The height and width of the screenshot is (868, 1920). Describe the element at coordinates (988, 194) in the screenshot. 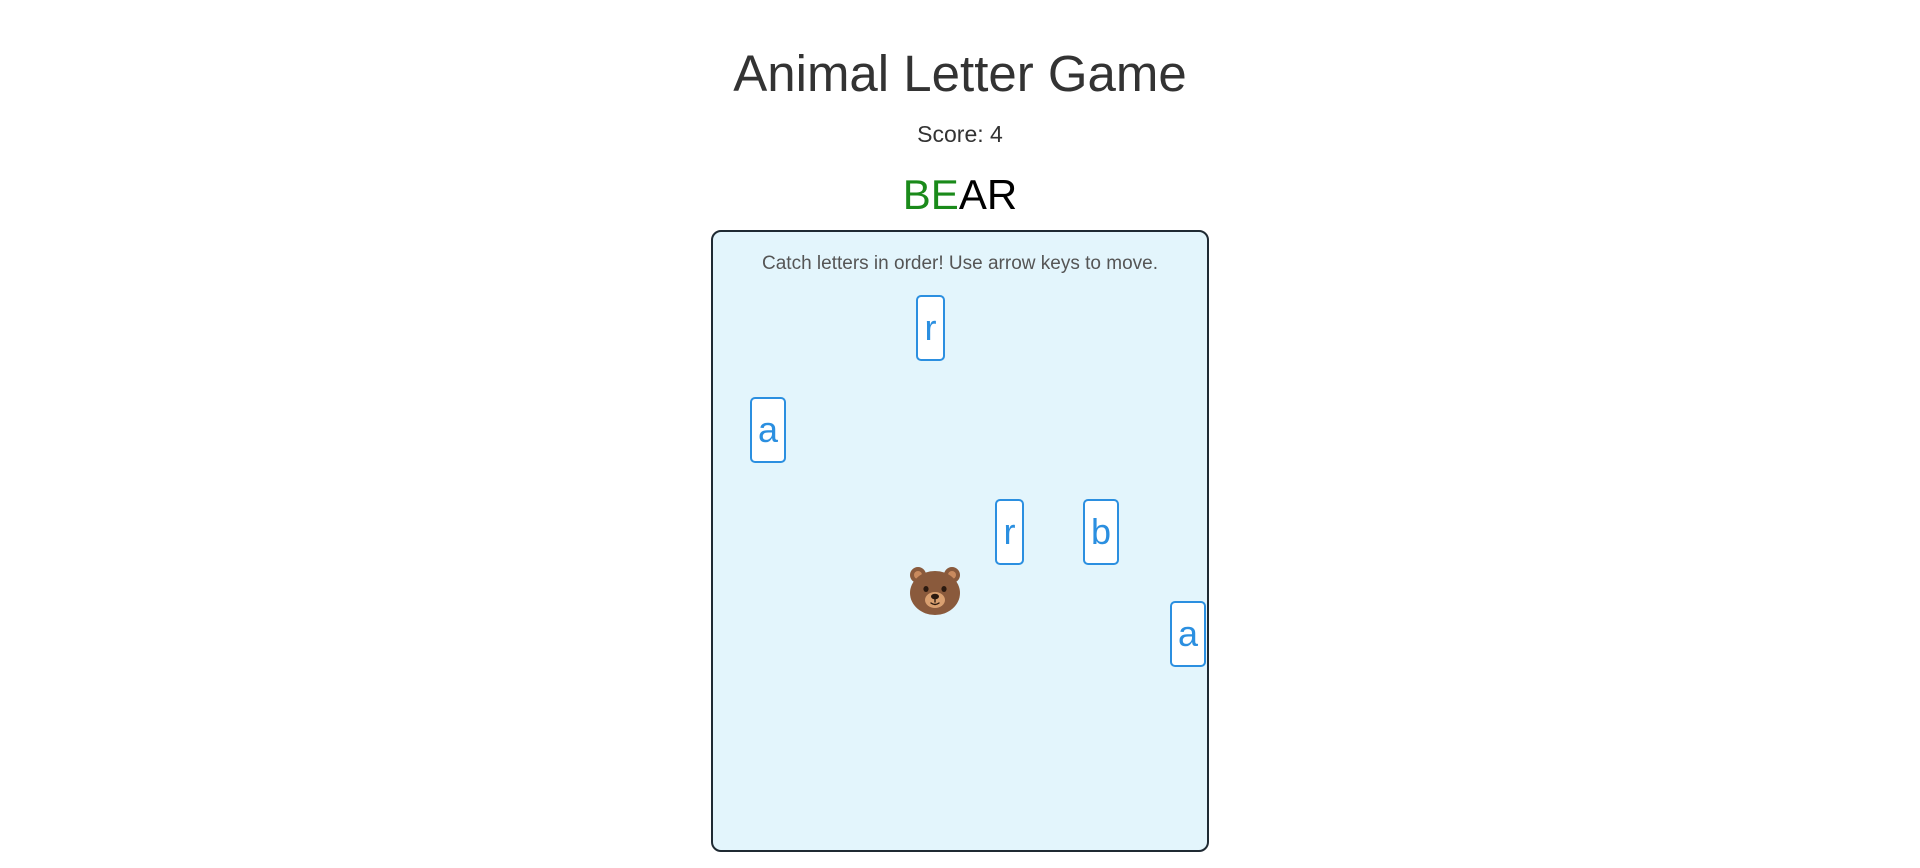

I see `target-word-remaining: AR` at that location.